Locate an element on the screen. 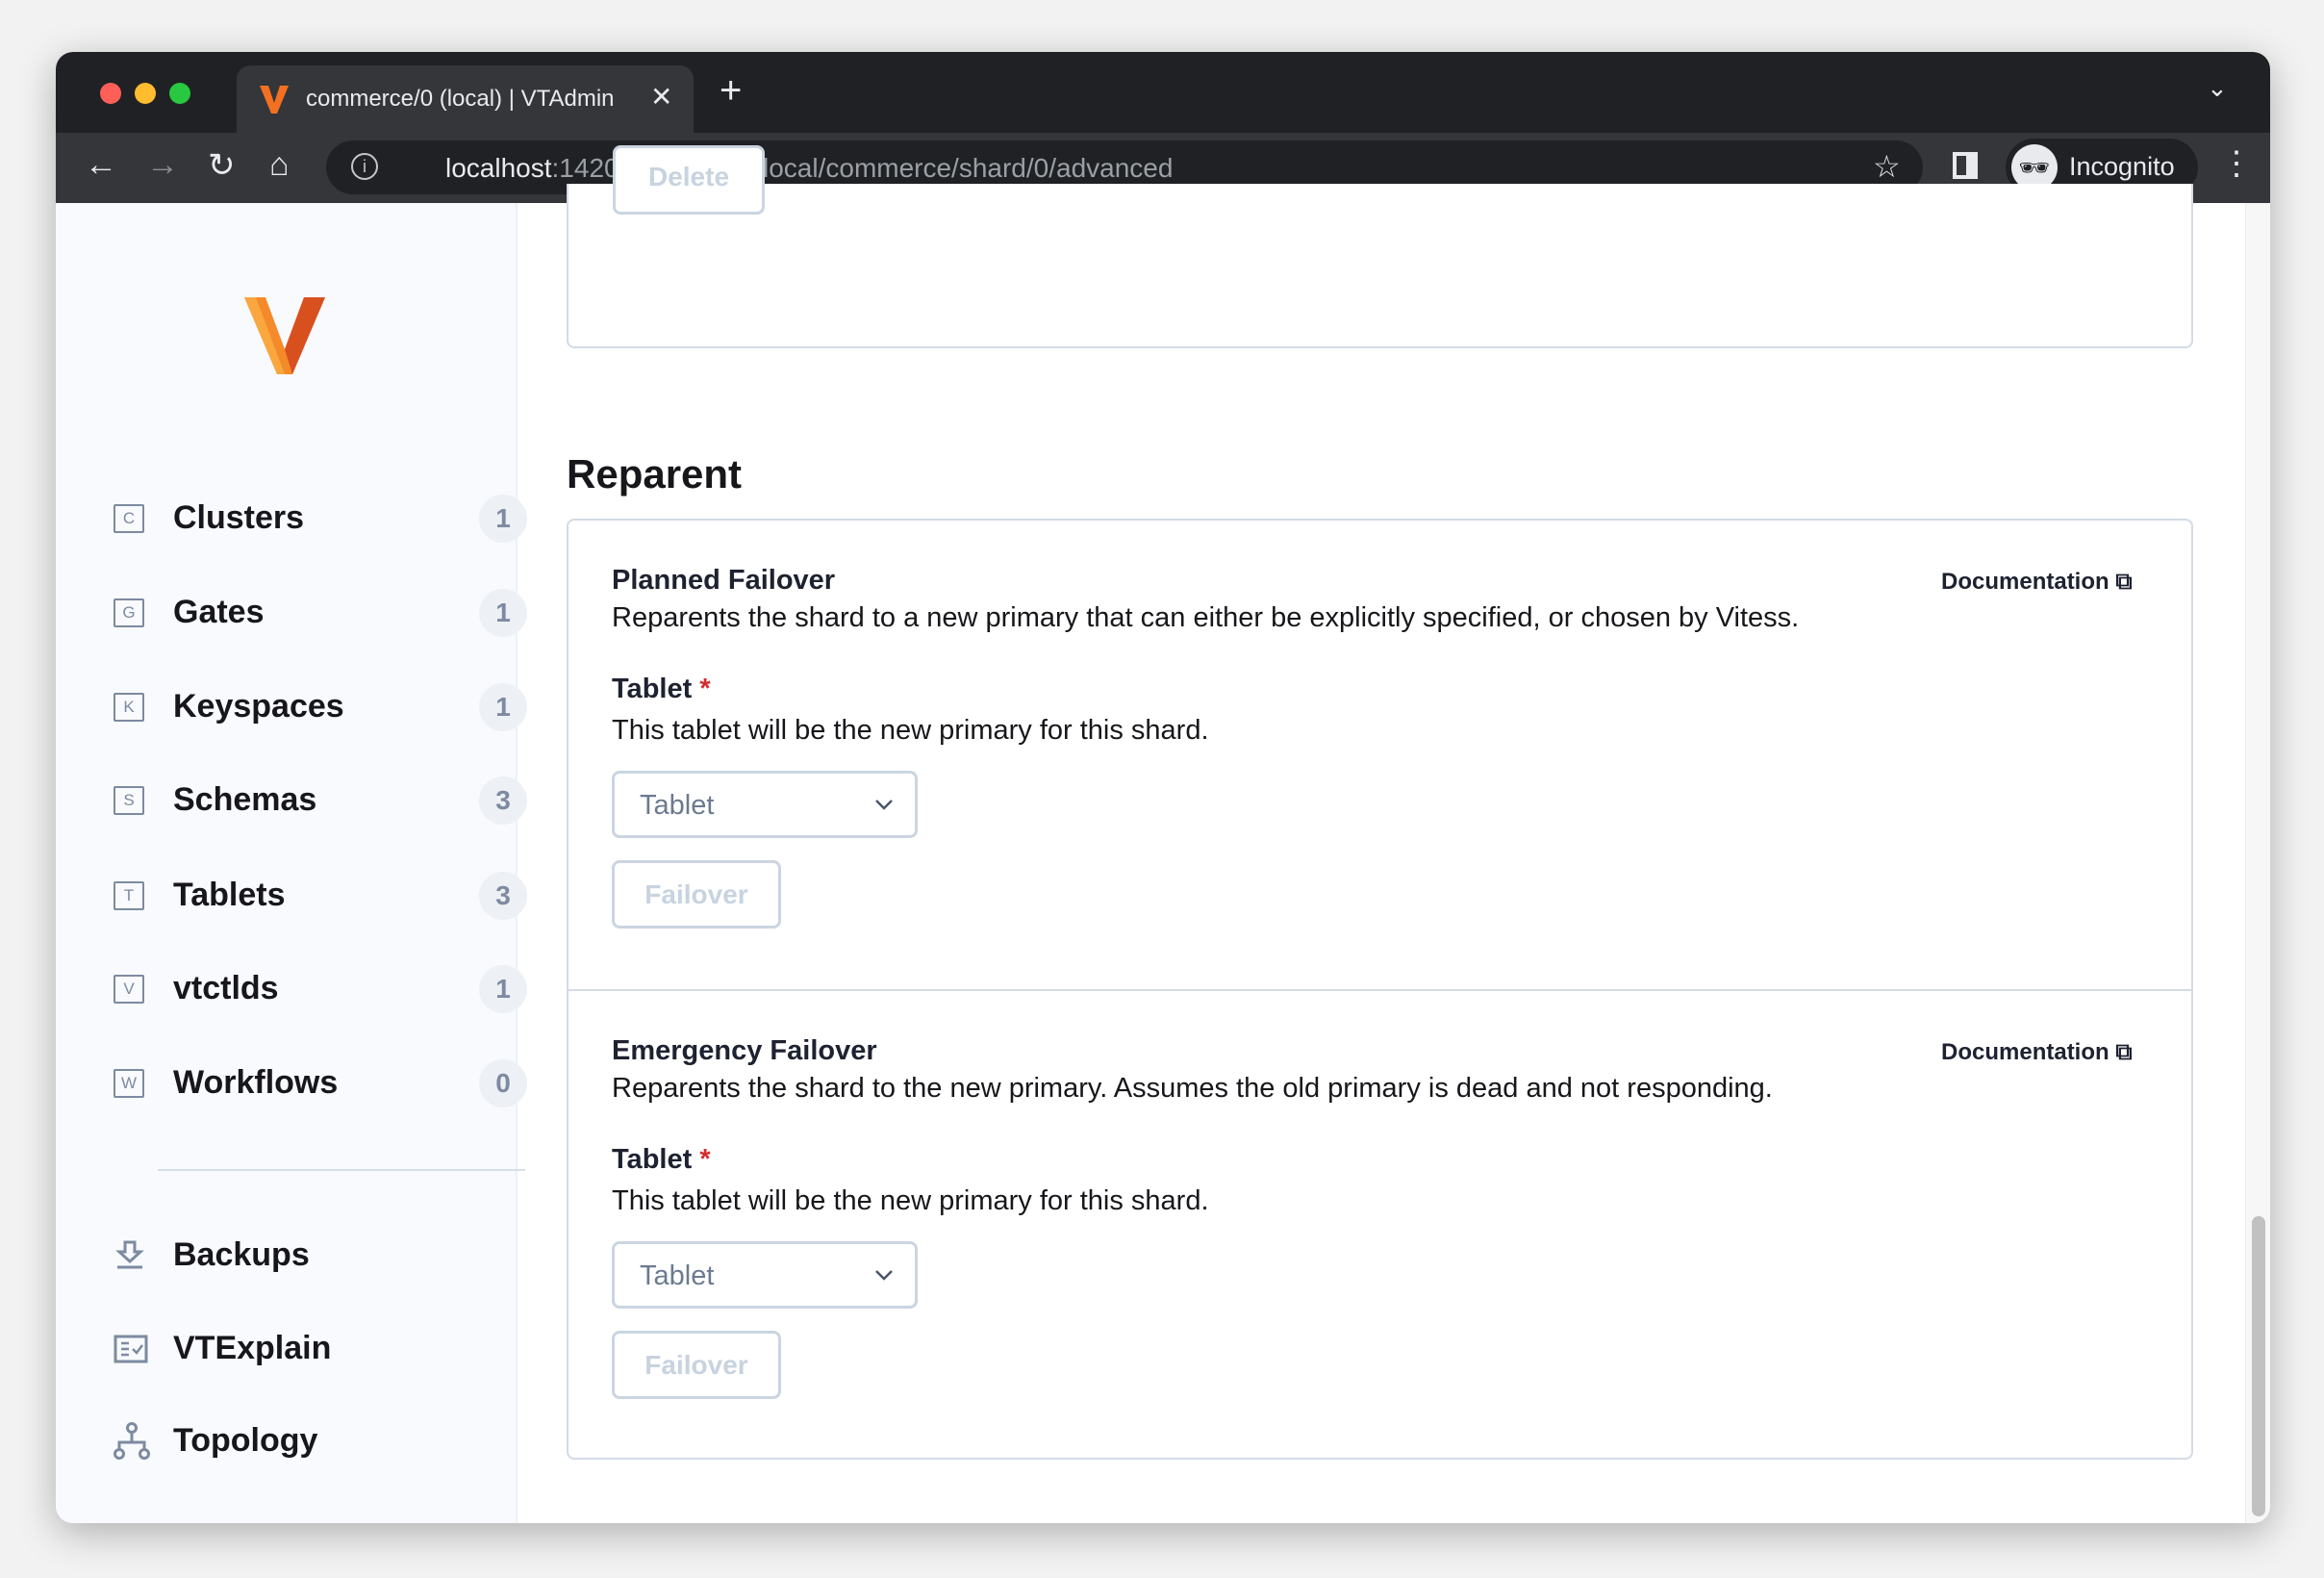  sidebar-item-label: Clusters is located at coordinates (239, 517).